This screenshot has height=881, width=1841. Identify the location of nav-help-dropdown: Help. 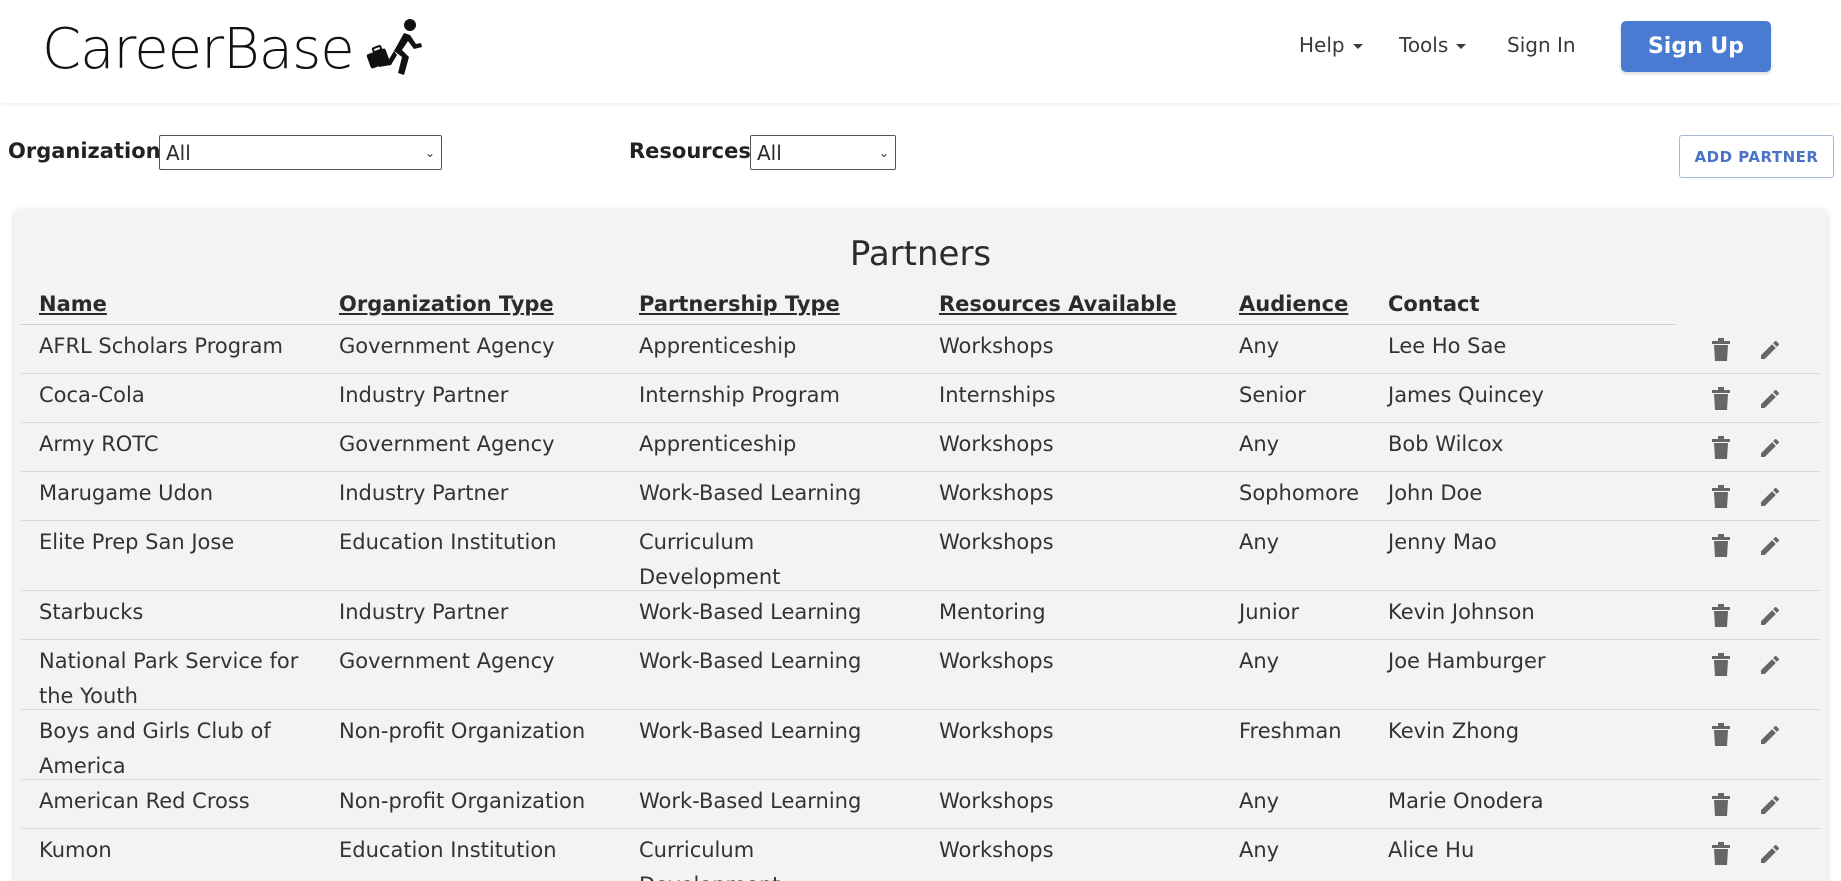
(1331, 45).